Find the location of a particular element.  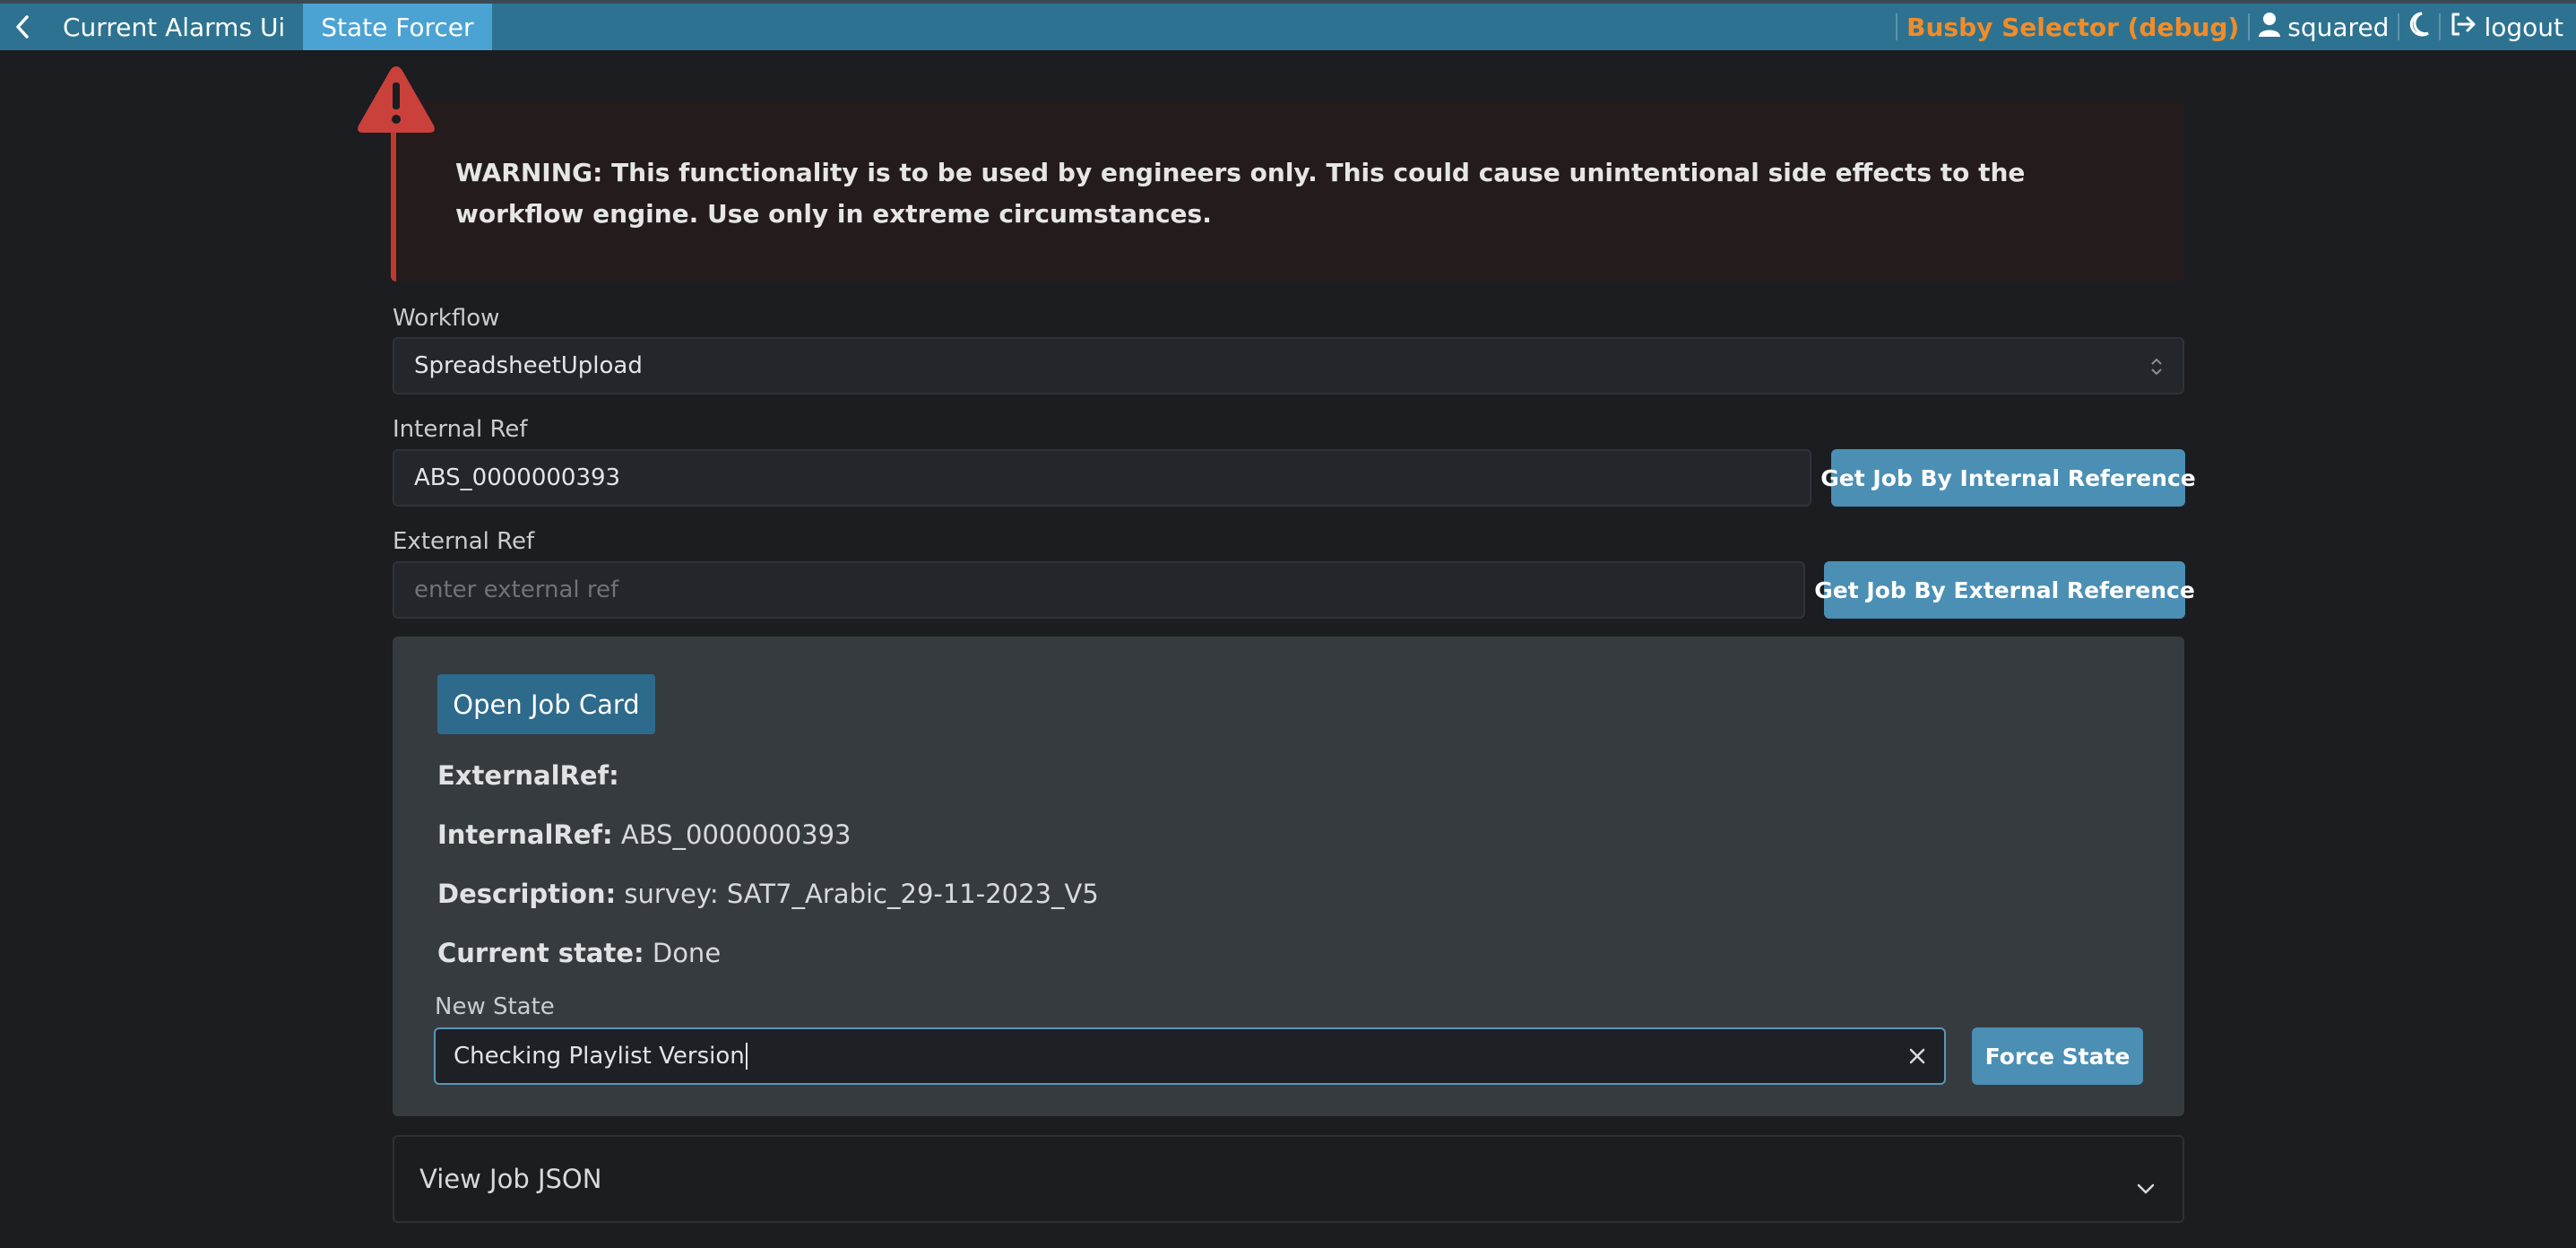

moon-icon is located at coordinates (2419, 27).